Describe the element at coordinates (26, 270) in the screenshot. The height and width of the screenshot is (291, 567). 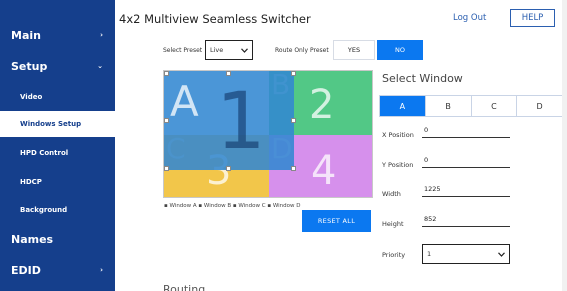
I see `sidebar-item-label: EDID` at that location.